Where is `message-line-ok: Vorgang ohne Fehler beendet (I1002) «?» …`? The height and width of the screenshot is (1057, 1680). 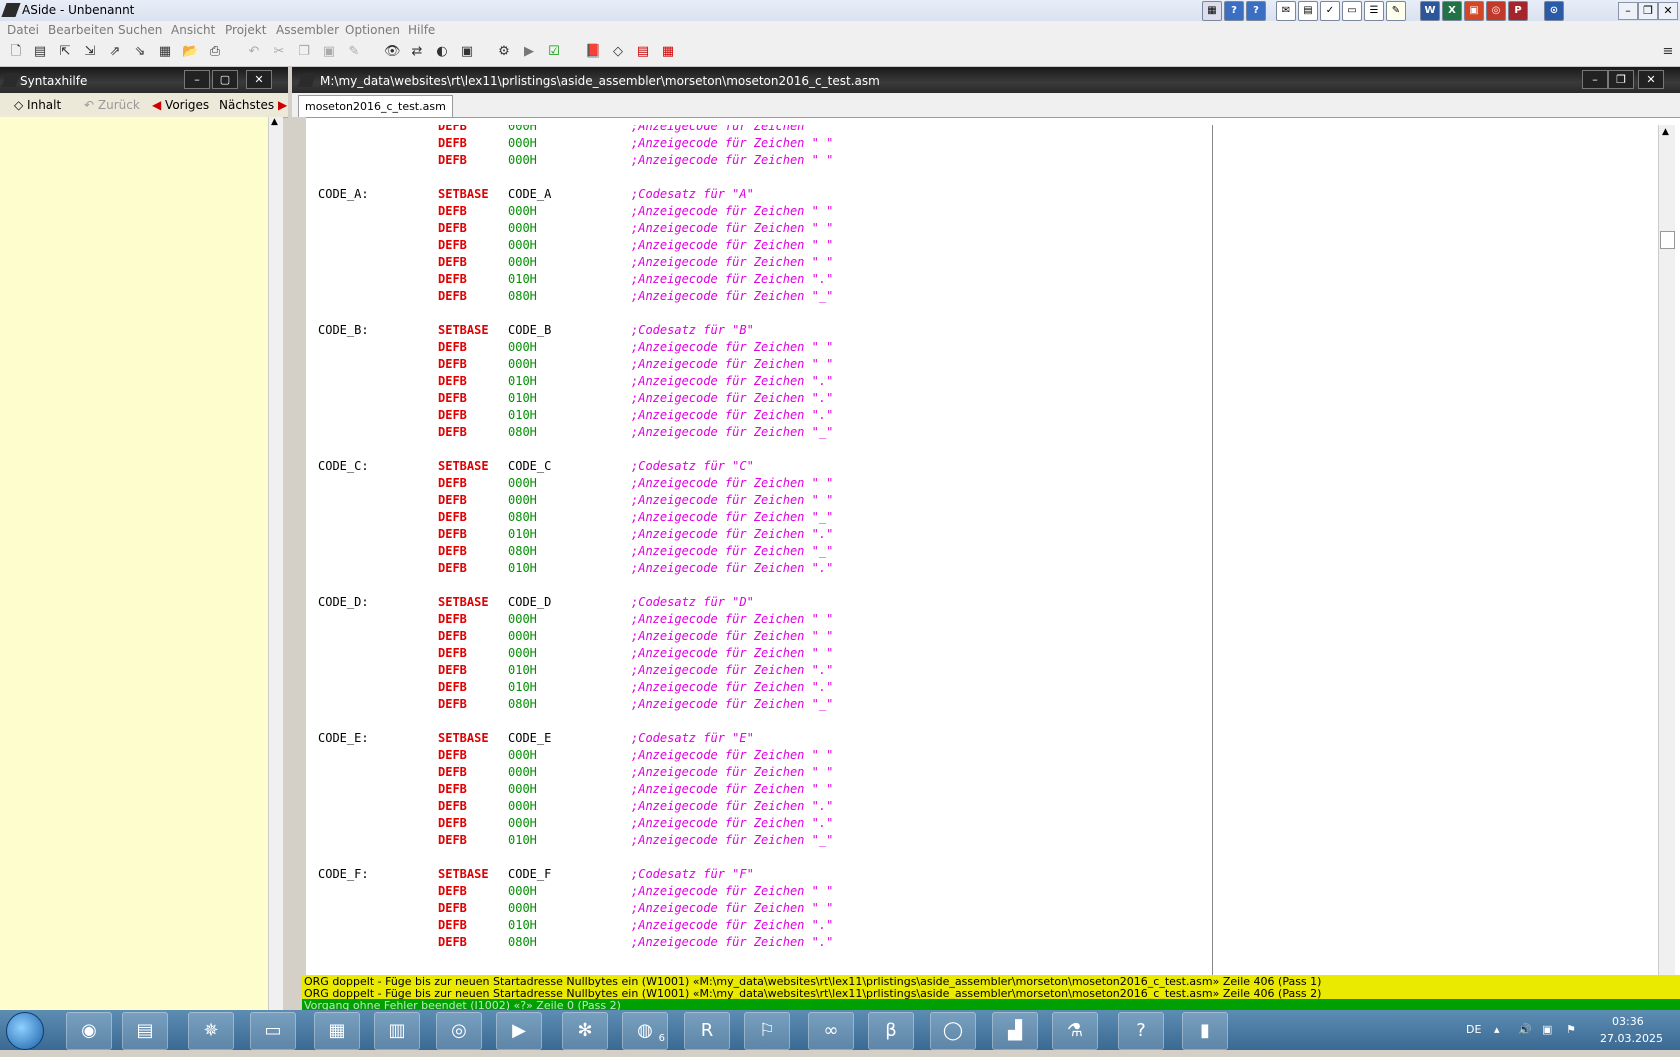 message-line-ok: Vorgang ohne Fehler beendet (I1002) «?» … is located at coordinates (991, 1004).